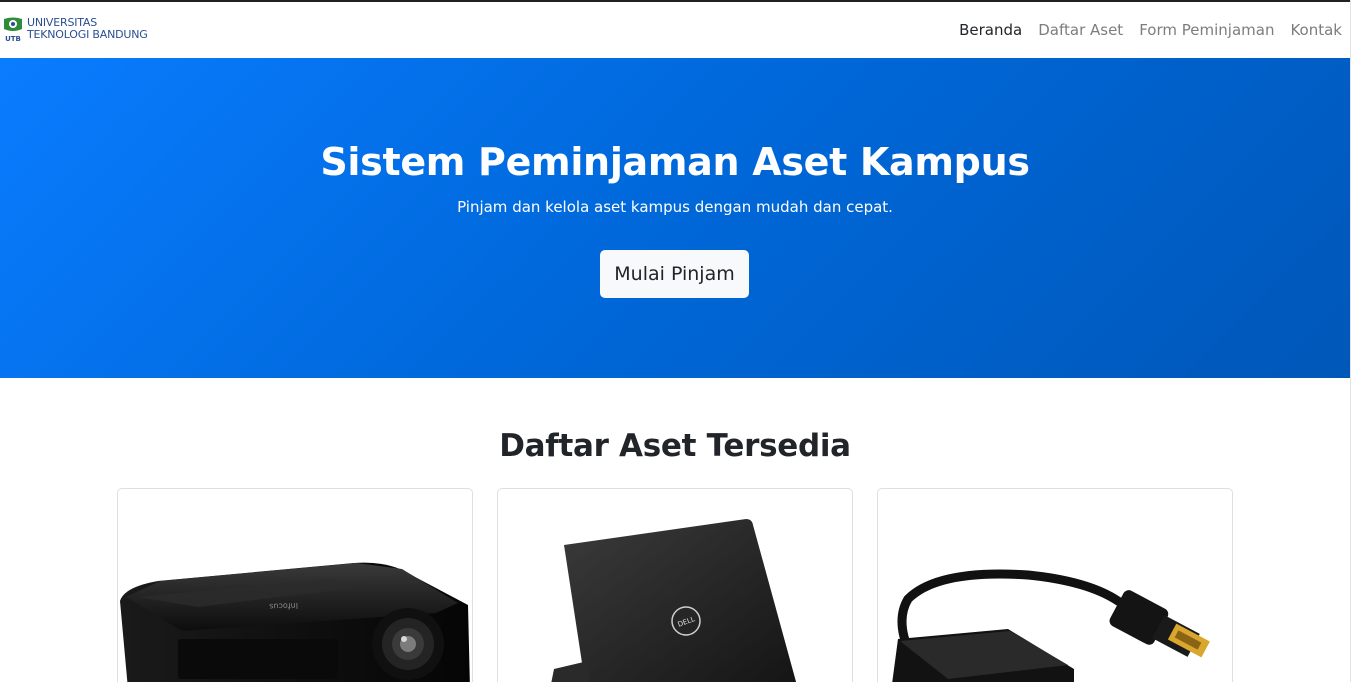 The height and width of the screenshot is (682, 1356). Describe the element at coordinates (1353, 341) in the screenshot. I see `window-scrollbar` at that location.